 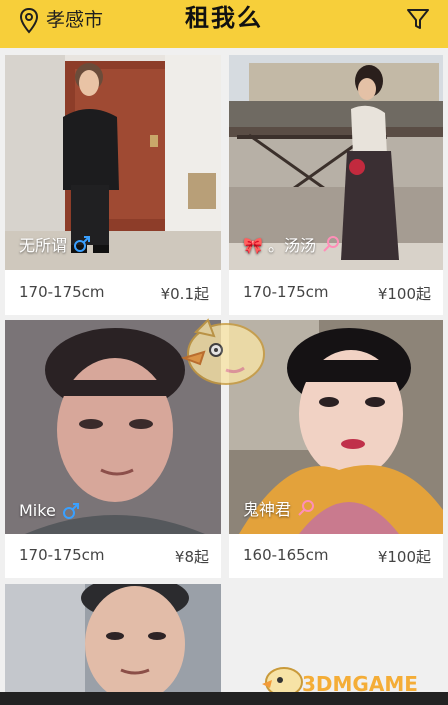 I want to click on app-title: 租我么, so click(x=224, y=18).